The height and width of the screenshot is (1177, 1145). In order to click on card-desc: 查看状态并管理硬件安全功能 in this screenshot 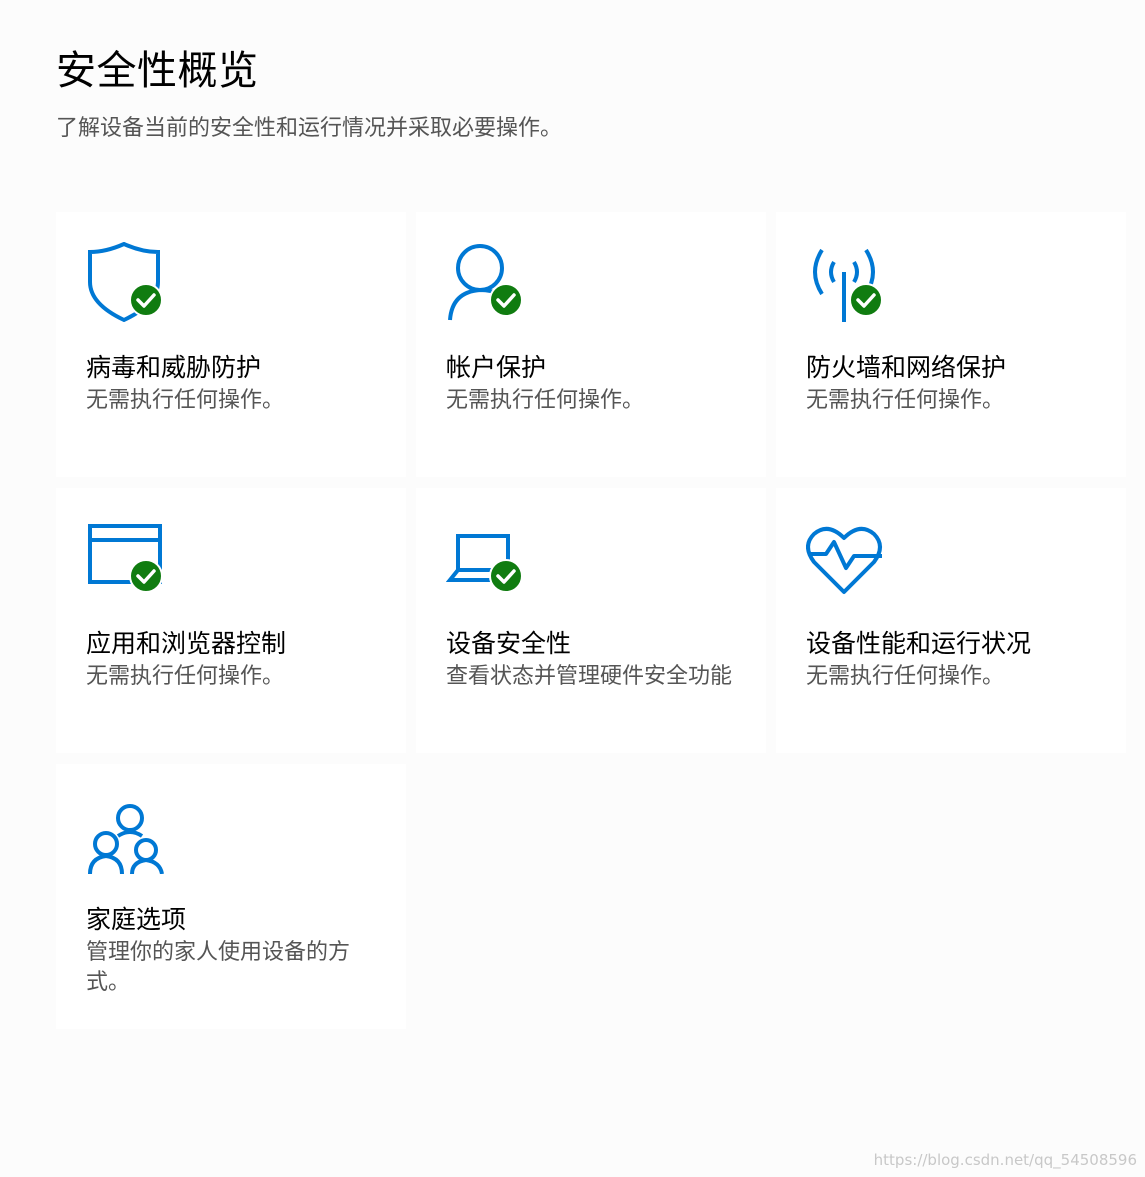, I will do `click(589, 676)`.